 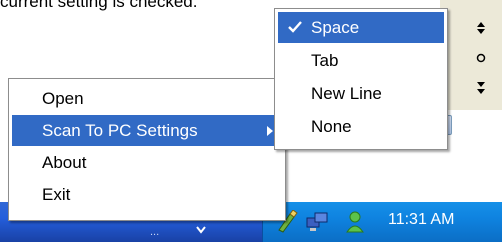 What do you see at coordinates (120, 130) in the screenshot?
I see `menu-item-label: Scan To PC Settings` at bounding box center [120, 130].